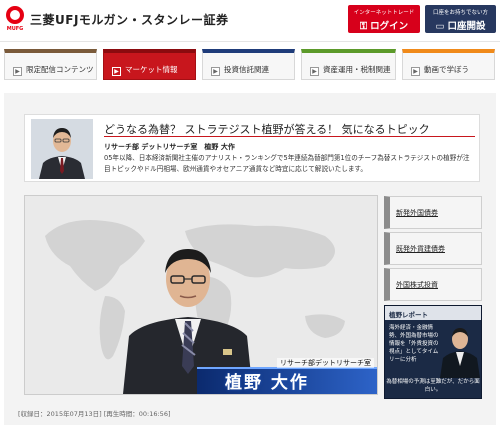  Describe the element at coordinates (384, 19) in the screenshot. I see `login-button: インターネットトレード ⚿ ログイン` at that location.